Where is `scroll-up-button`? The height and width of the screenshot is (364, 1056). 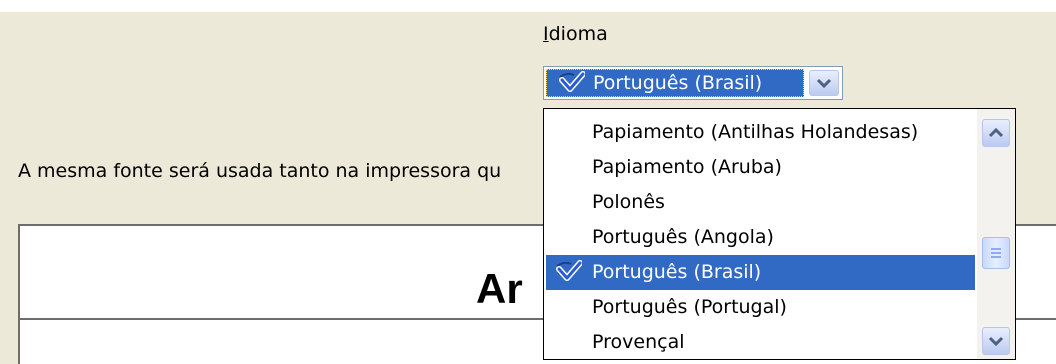 scroll-up-button is located at coordinates (996, 133).